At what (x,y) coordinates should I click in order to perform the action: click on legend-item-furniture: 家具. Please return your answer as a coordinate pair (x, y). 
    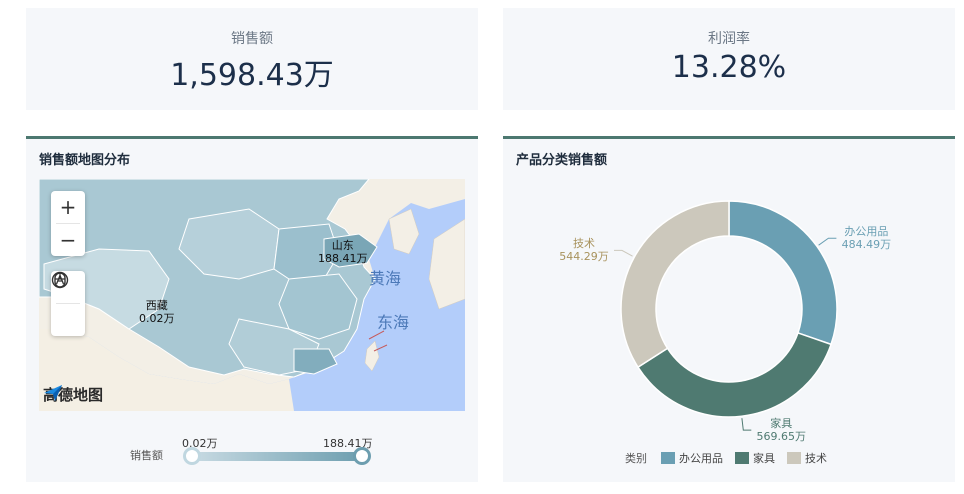
    Looking at the image, I should click on (755, 458).